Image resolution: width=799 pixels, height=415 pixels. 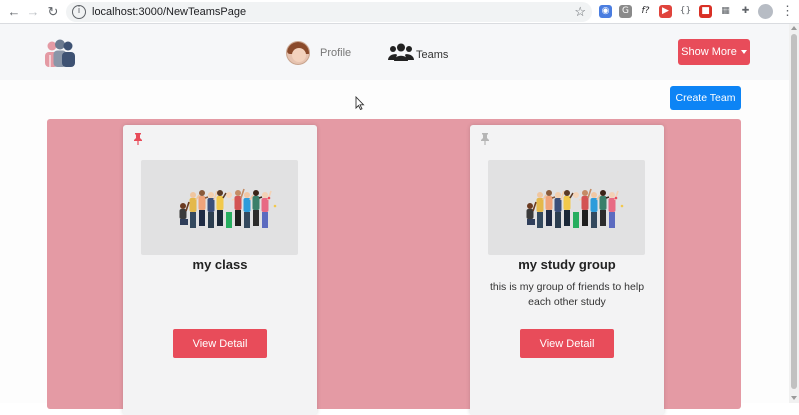 I want to click on video-extension-icon: ▶, so click(x=665, y=11).